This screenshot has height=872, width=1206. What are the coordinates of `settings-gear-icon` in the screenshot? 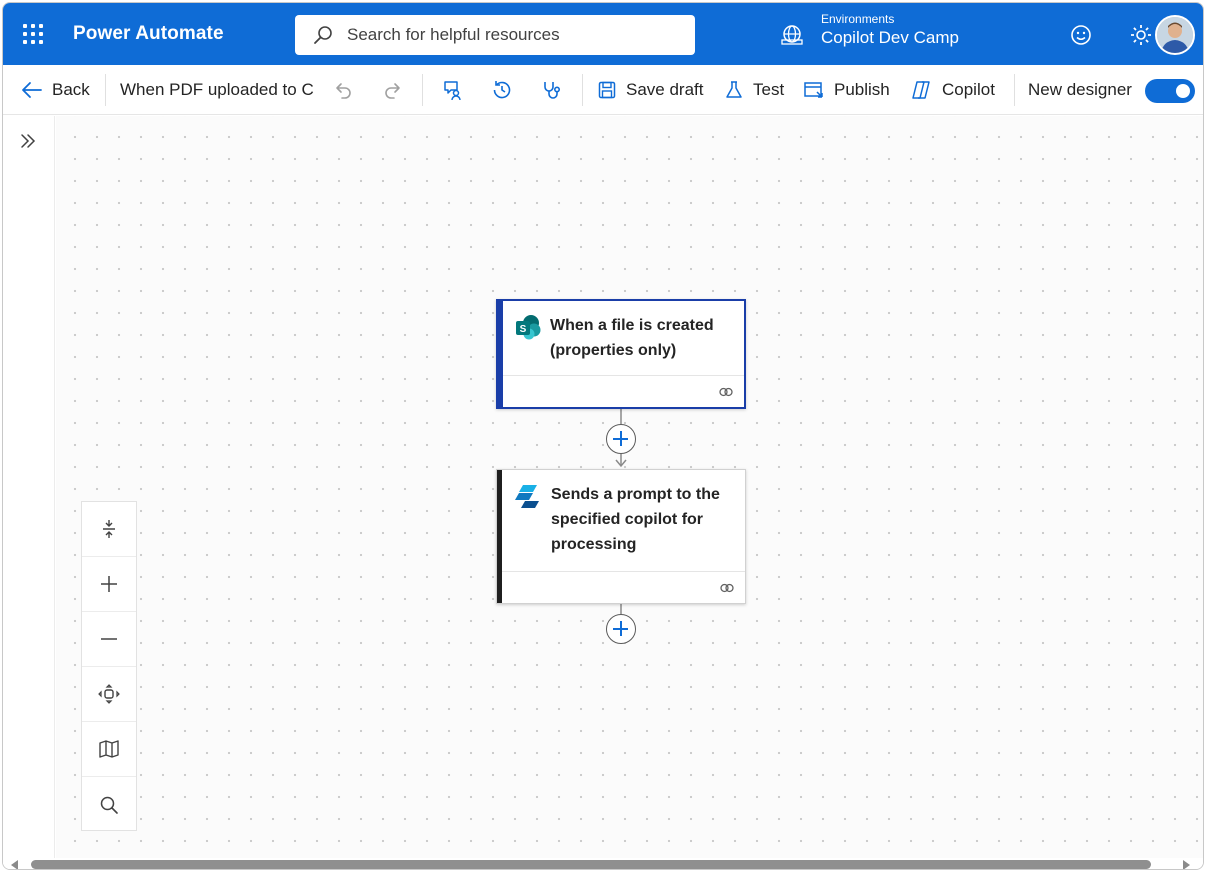 It's located at (1141, 35).